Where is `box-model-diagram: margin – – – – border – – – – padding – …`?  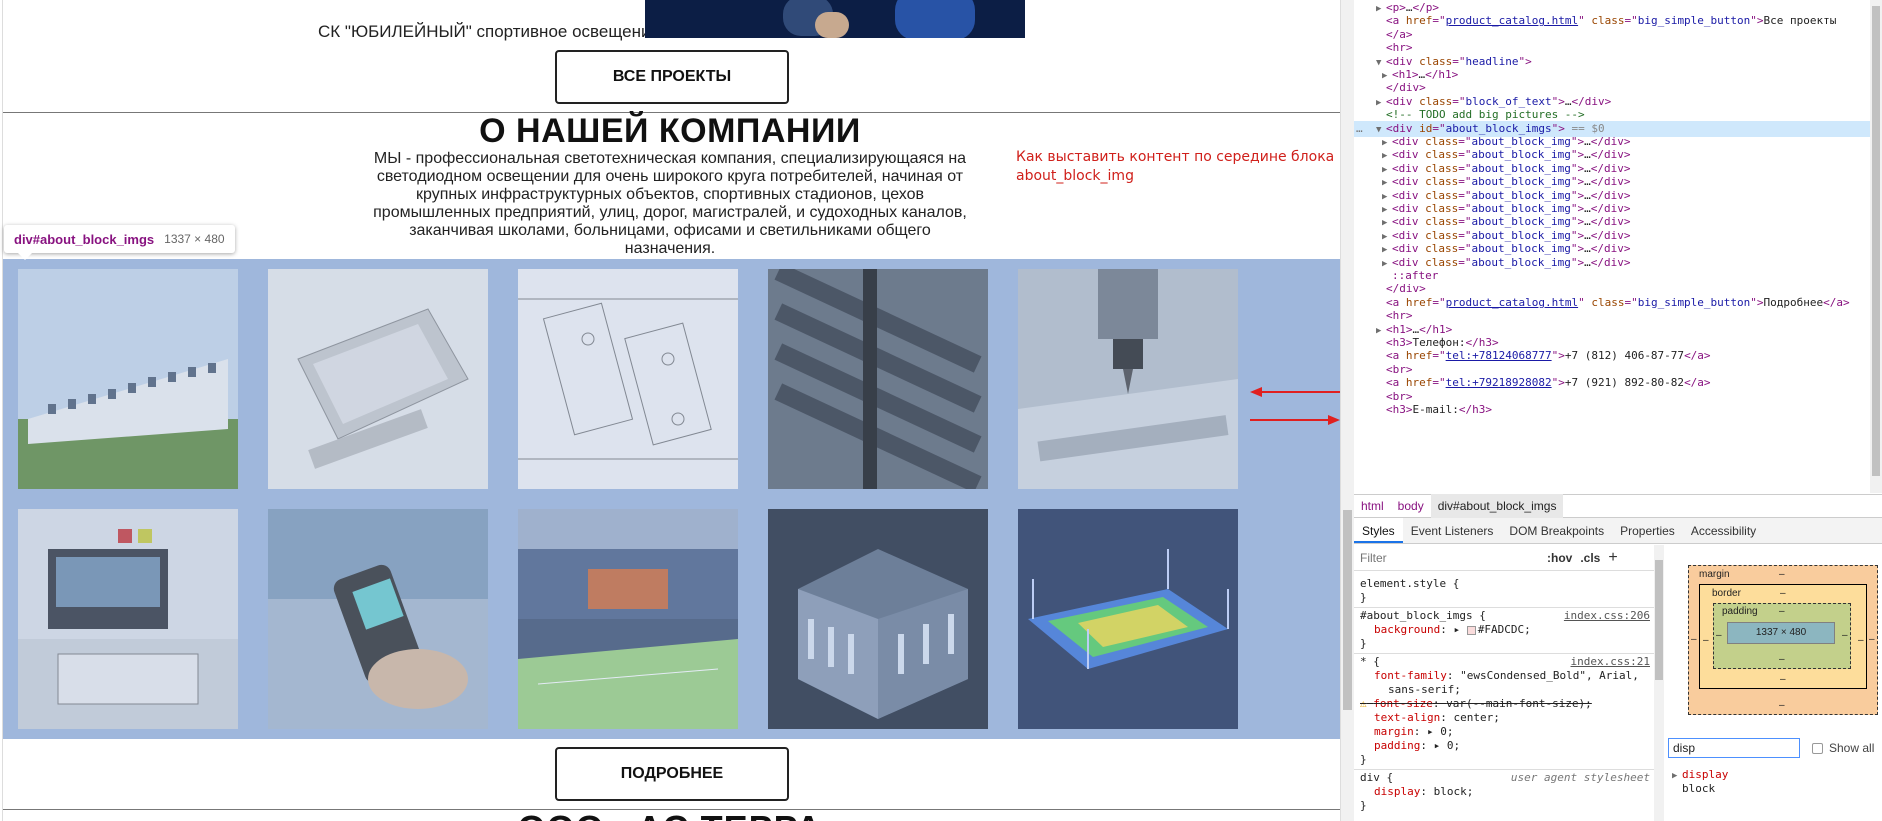
box-model-diagram: margin – – – – border – – – – padding – … is located at coordinates (1783, 640).